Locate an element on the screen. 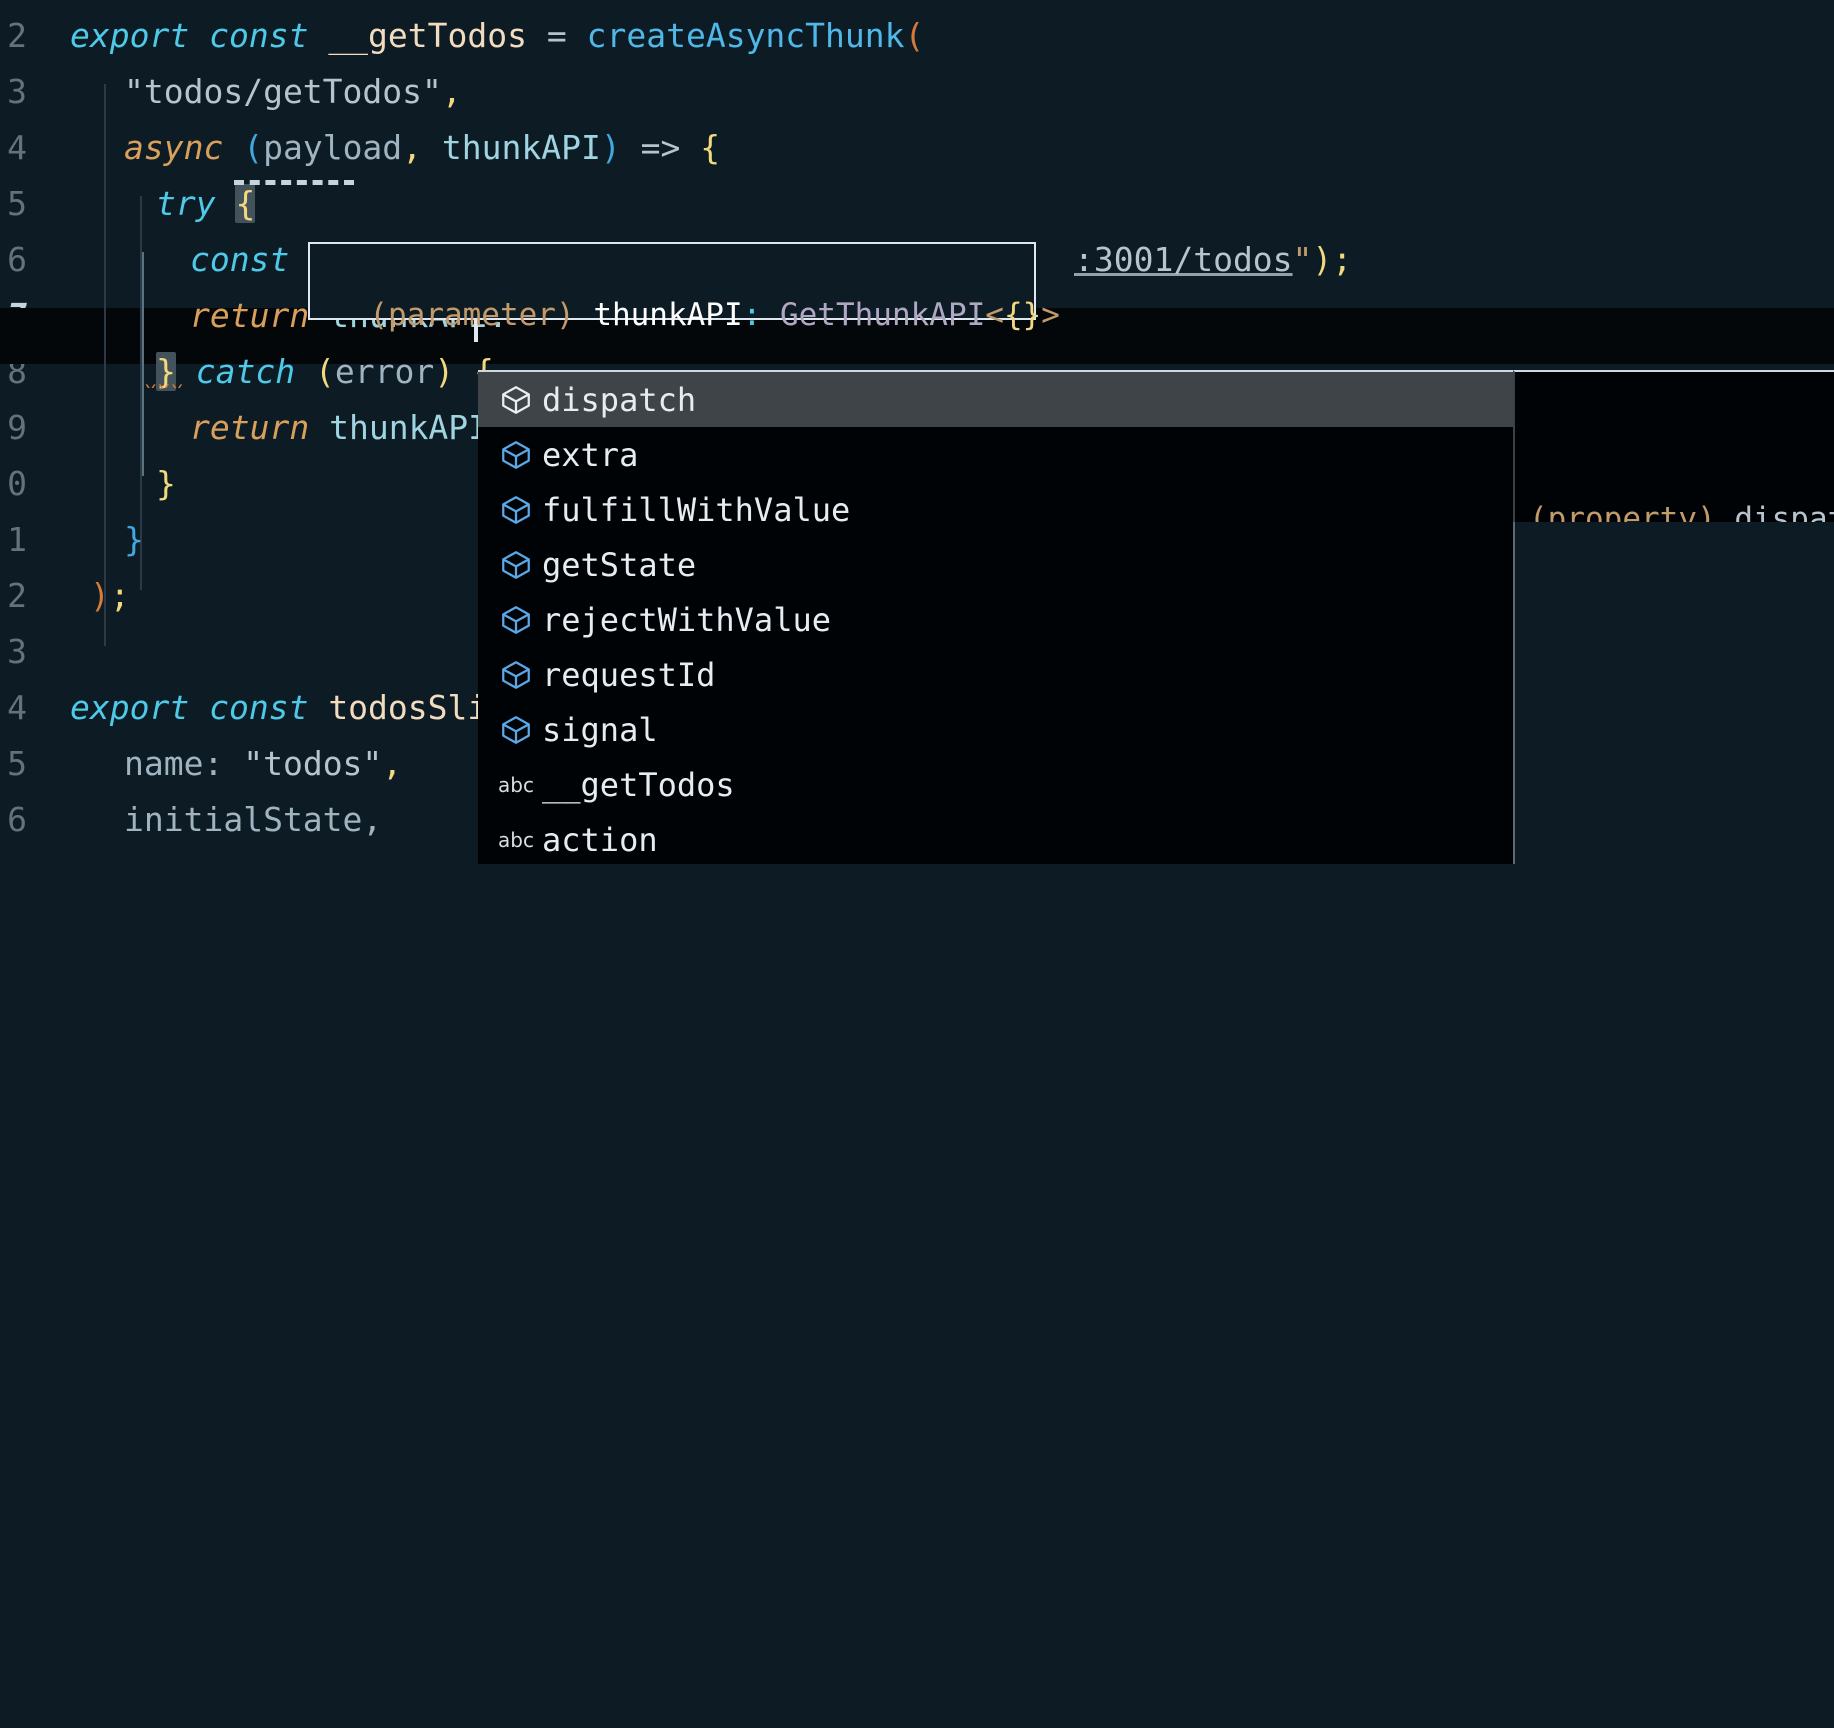 Image resolution: width=1834 pixels, height=1728 pixels. suggest-item: fulfillWithValue is located at coordinates (995, 509).